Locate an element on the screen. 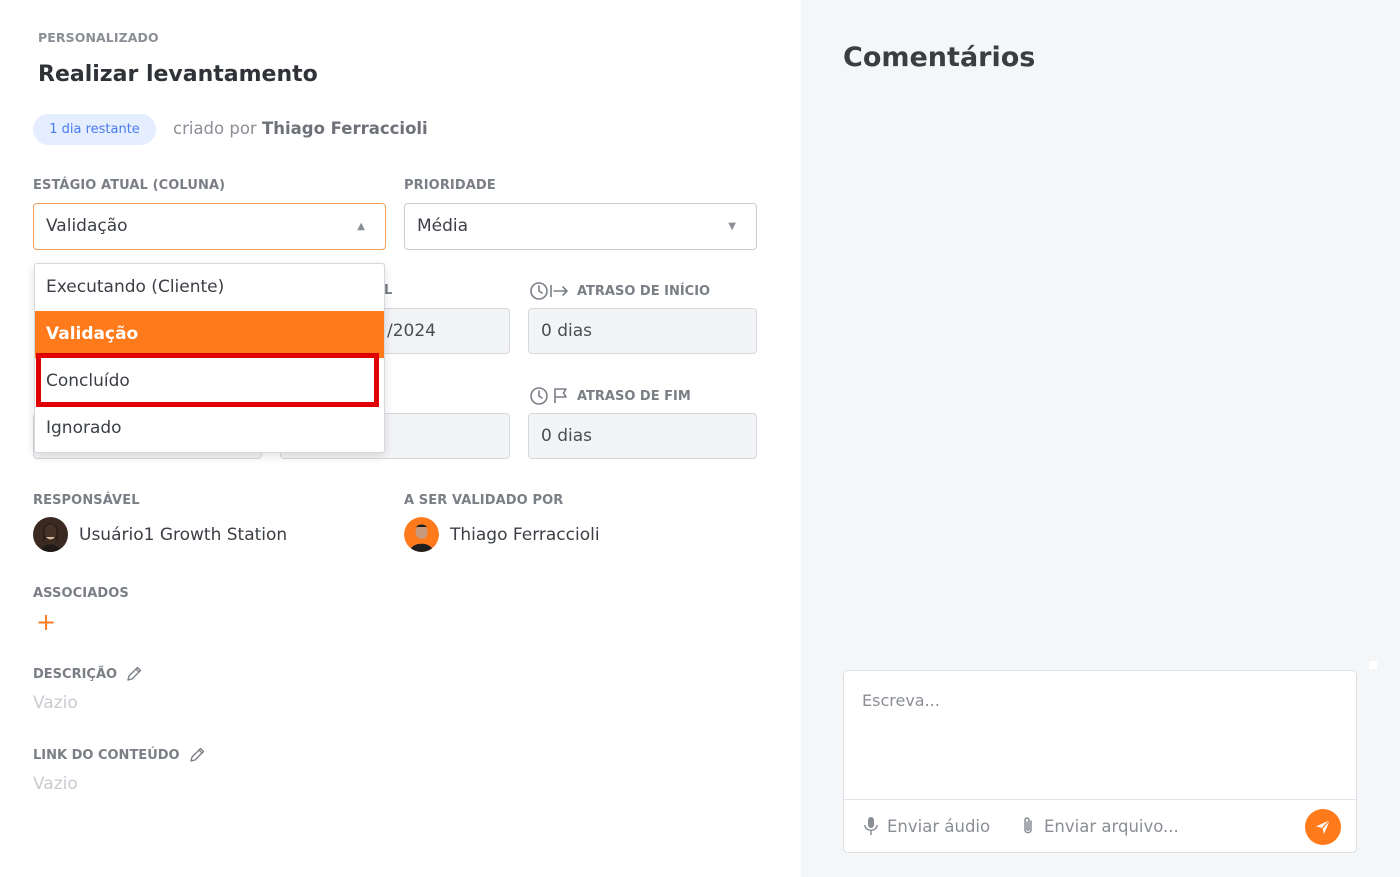 The height and width of the screenshot is (877, 1400). chevron-down-icon: ▼ is located at coordinates (732, 226).